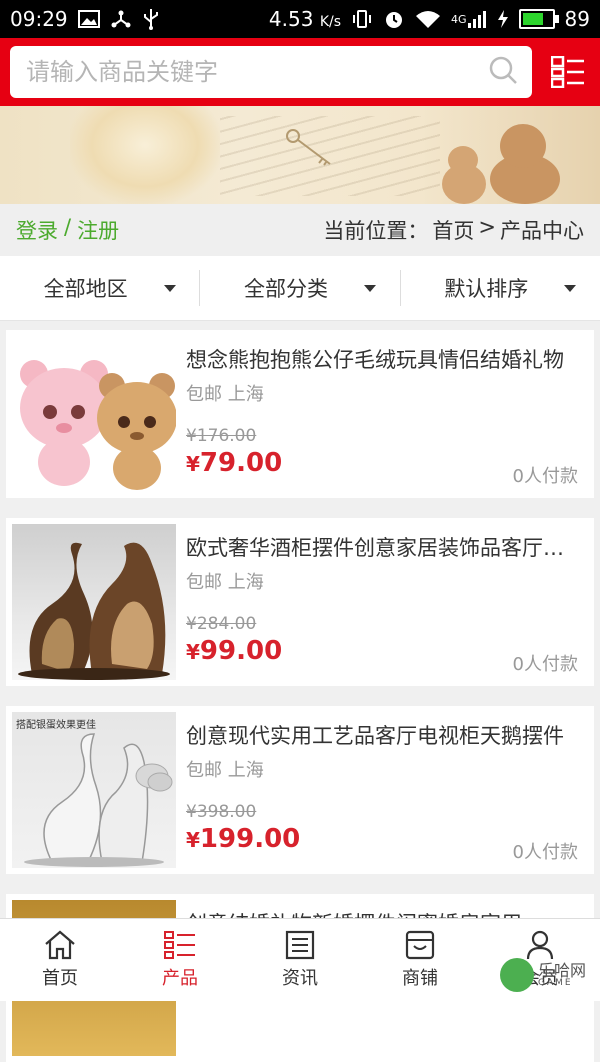 The image size is (600, 1062). I want to click on tab-news: 资讯, so click(300, 960).